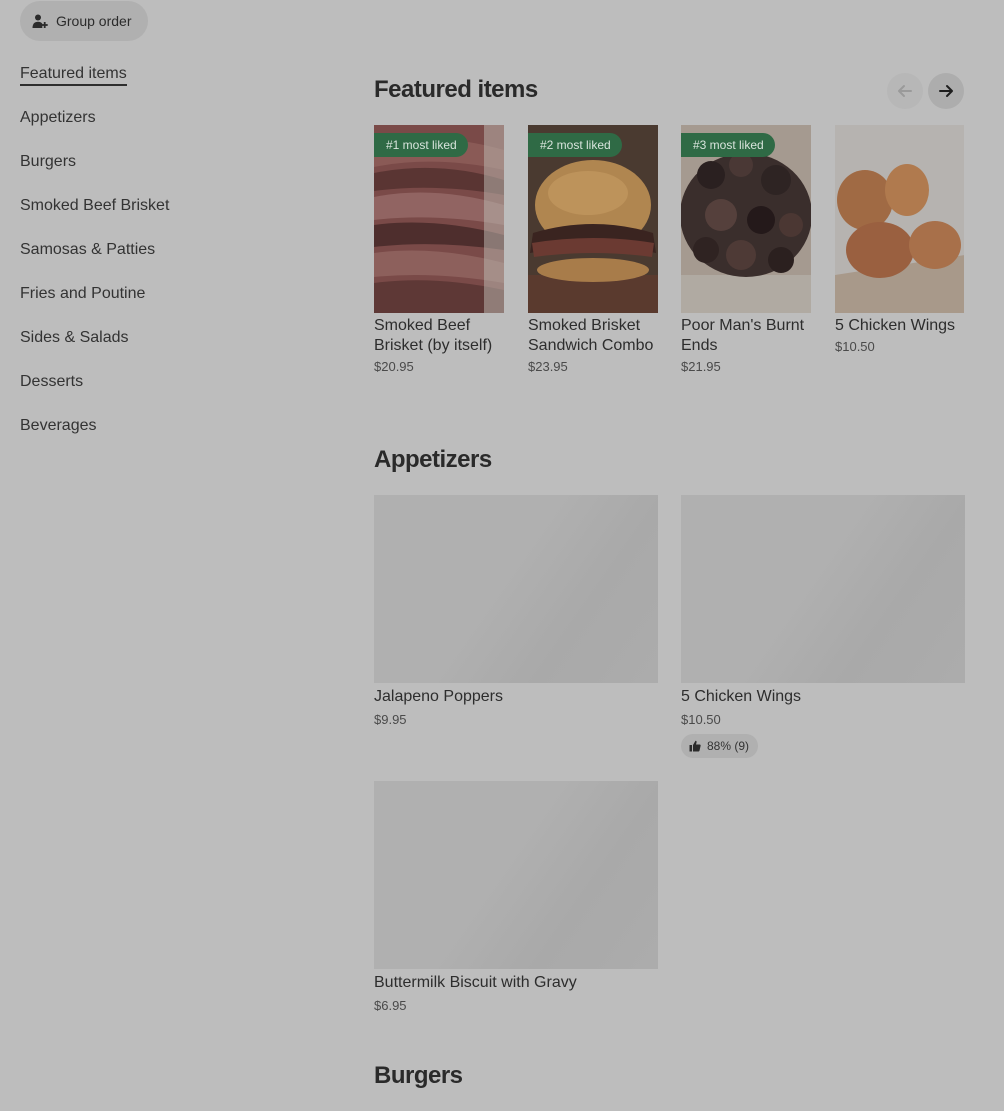  I want to click on most-liked-badge: #2 most liked, so click(575, 145).